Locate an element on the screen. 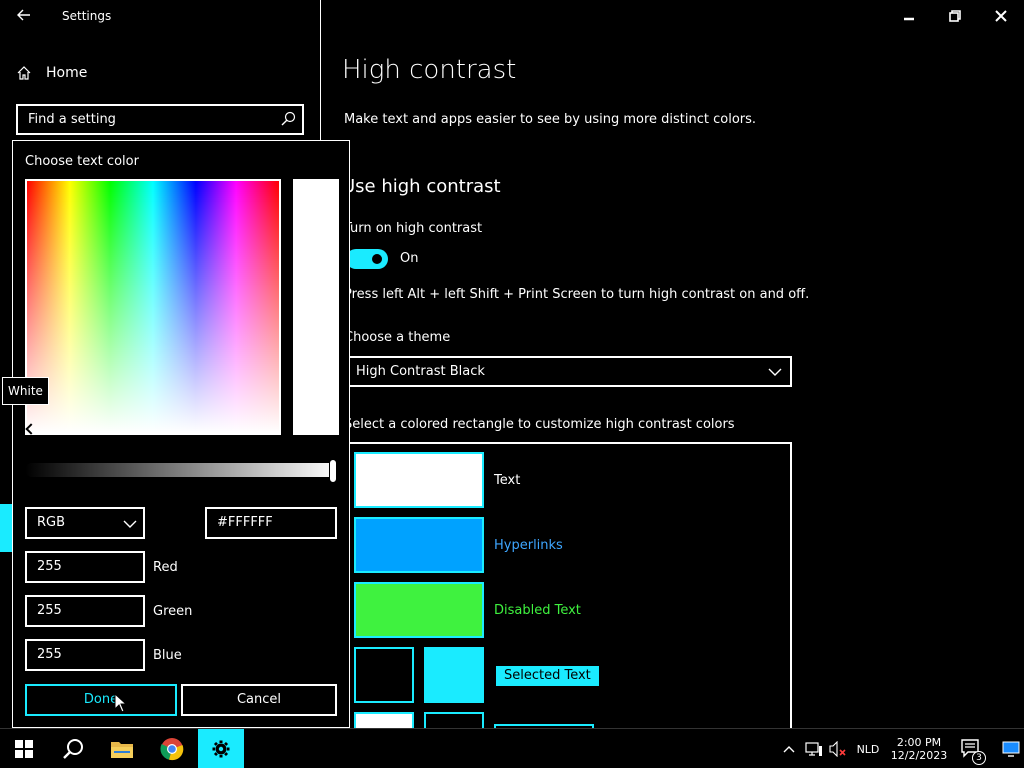 The width and height of the screenshot is (1024, 768). minimize-button is located at coordinates (909, 16).